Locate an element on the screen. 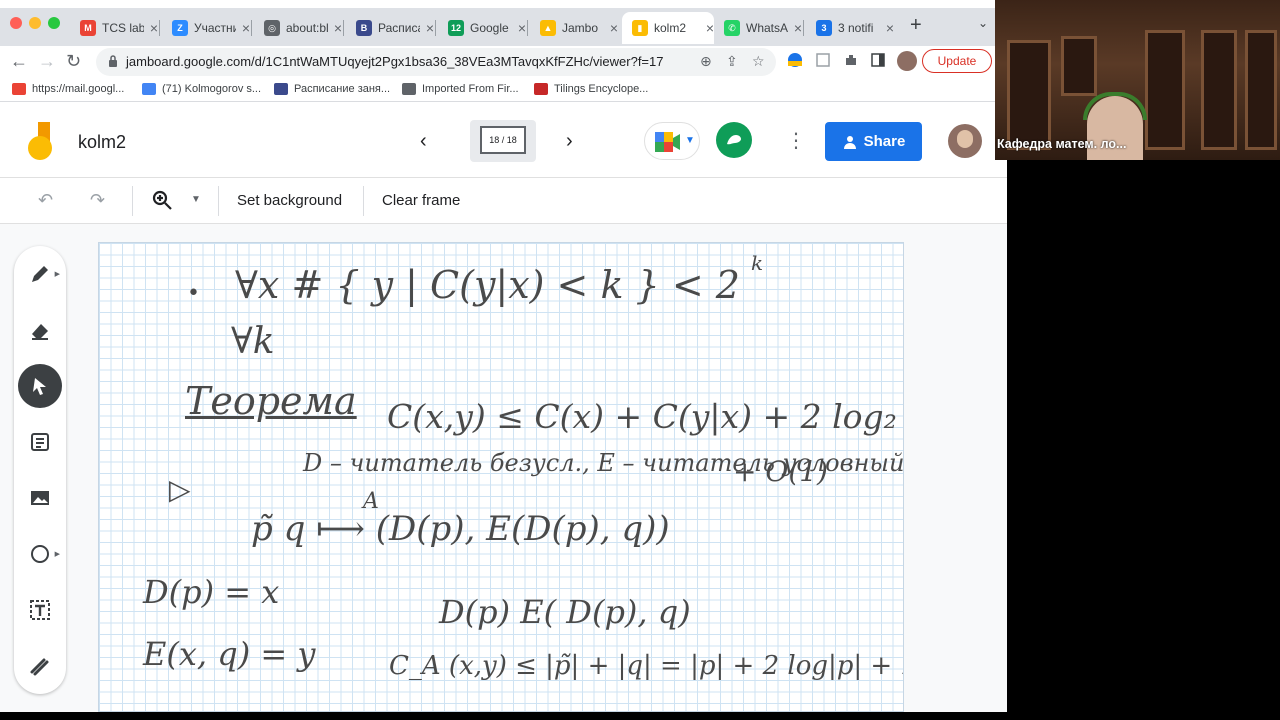  tab-favicon-icon: Z is located at coordinates (180, 28).